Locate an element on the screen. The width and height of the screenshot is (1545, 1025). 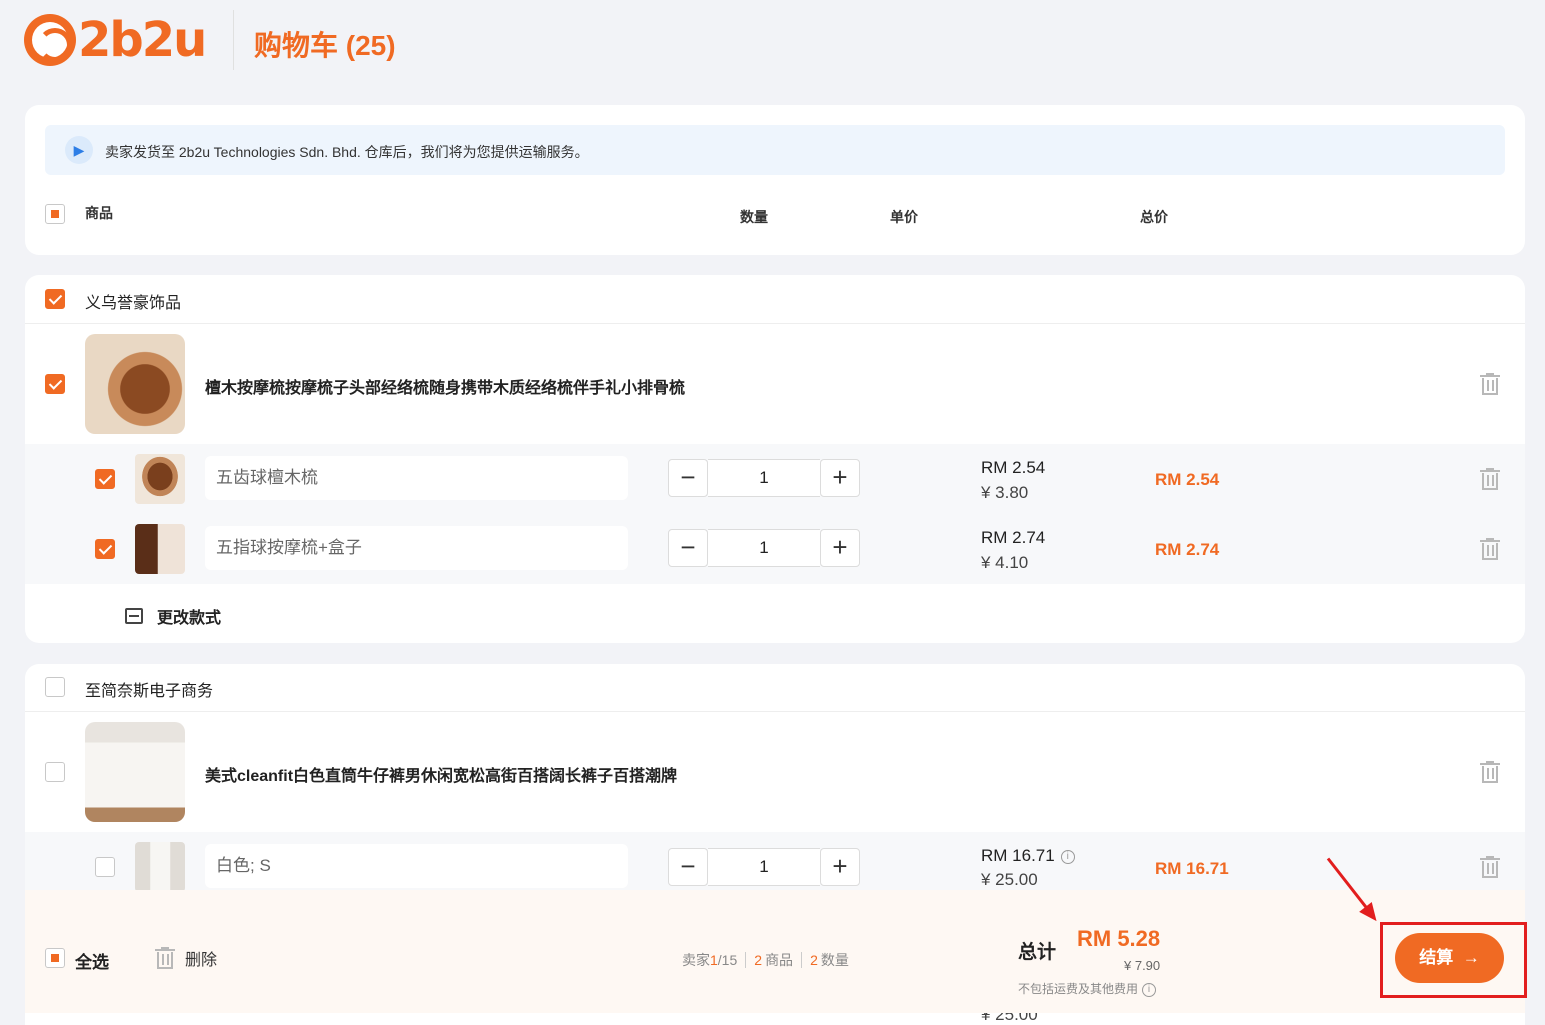
qty-count: 2 is located at coordinates (814, 960).